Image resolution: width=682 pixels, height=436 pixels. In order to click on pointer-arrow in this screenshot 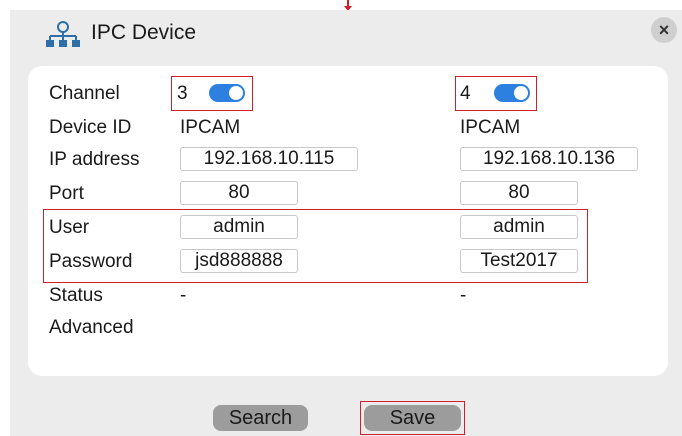, I will do `click(348, 5)`.